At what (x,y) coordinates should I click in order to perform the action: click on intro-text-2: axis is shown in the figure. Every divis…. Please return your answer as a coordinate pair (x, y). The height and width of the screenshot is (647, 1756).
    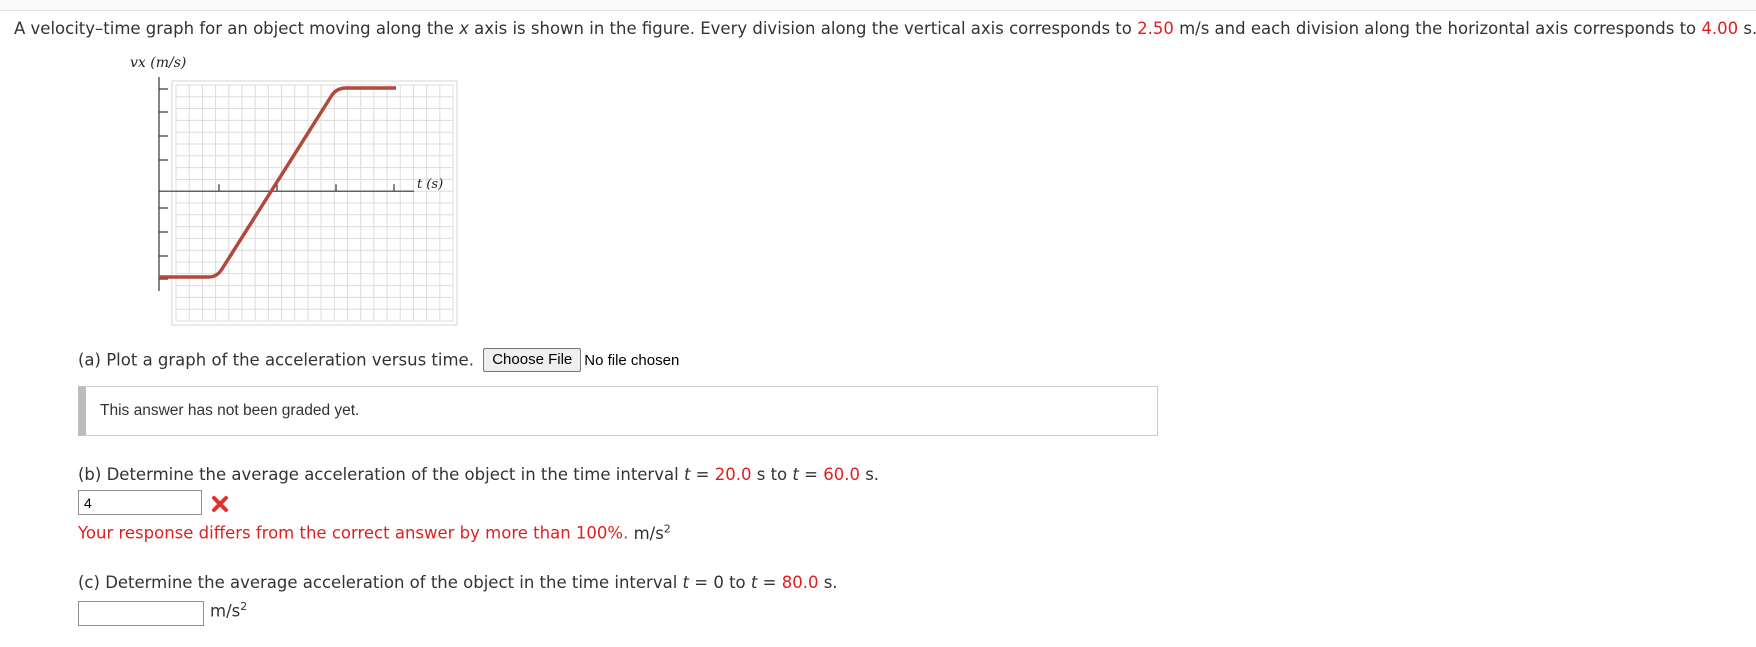
    Looking at the image, I should click on (803, 28).